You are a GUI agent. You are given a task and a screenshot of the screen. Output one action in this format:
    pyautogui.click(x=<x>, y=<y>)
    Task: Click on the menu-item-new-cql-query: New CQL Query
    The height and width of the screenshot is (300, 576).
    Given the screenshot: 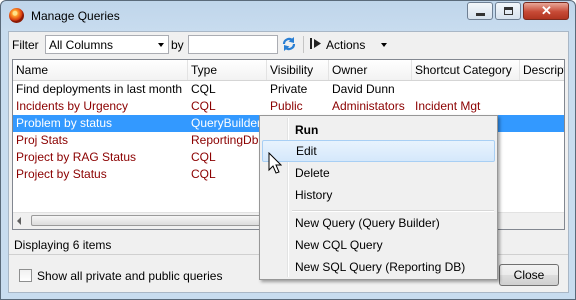 What is the action you would take?
    pyautogui.click(x=378, y=245)
    